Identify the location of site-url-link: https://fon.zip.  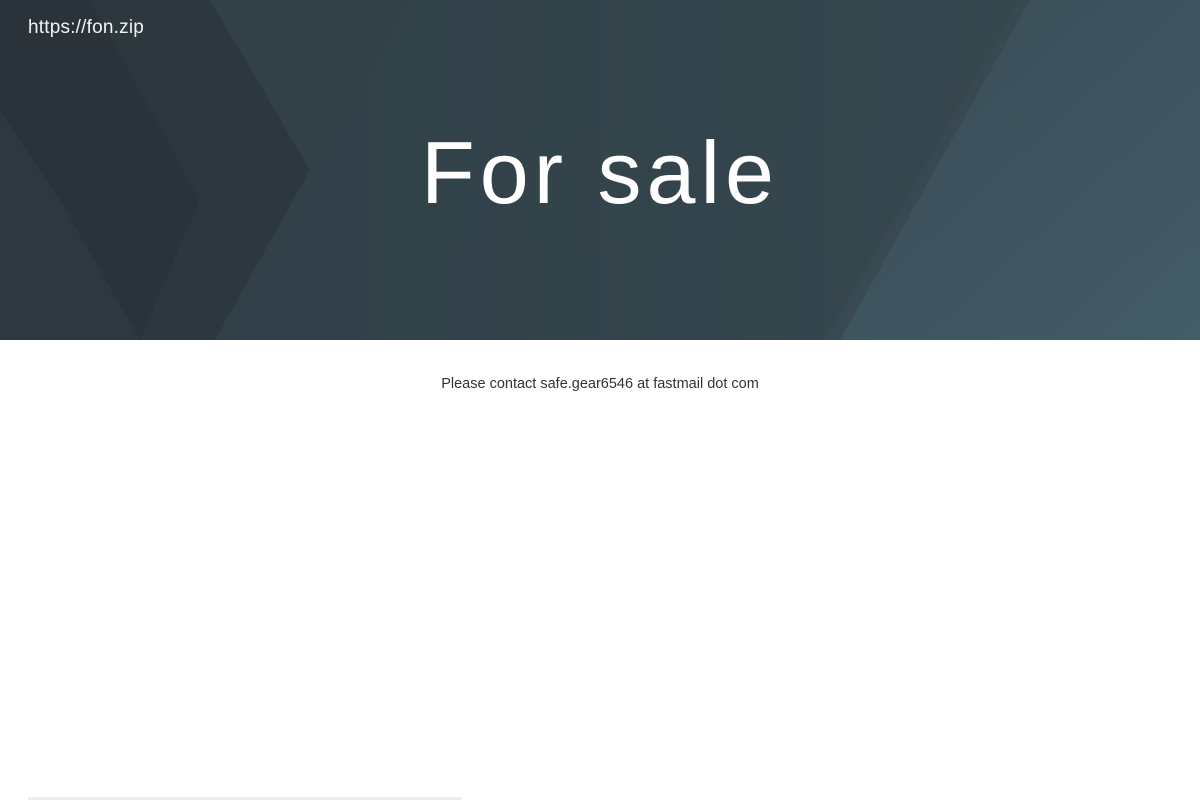
(86, 28).